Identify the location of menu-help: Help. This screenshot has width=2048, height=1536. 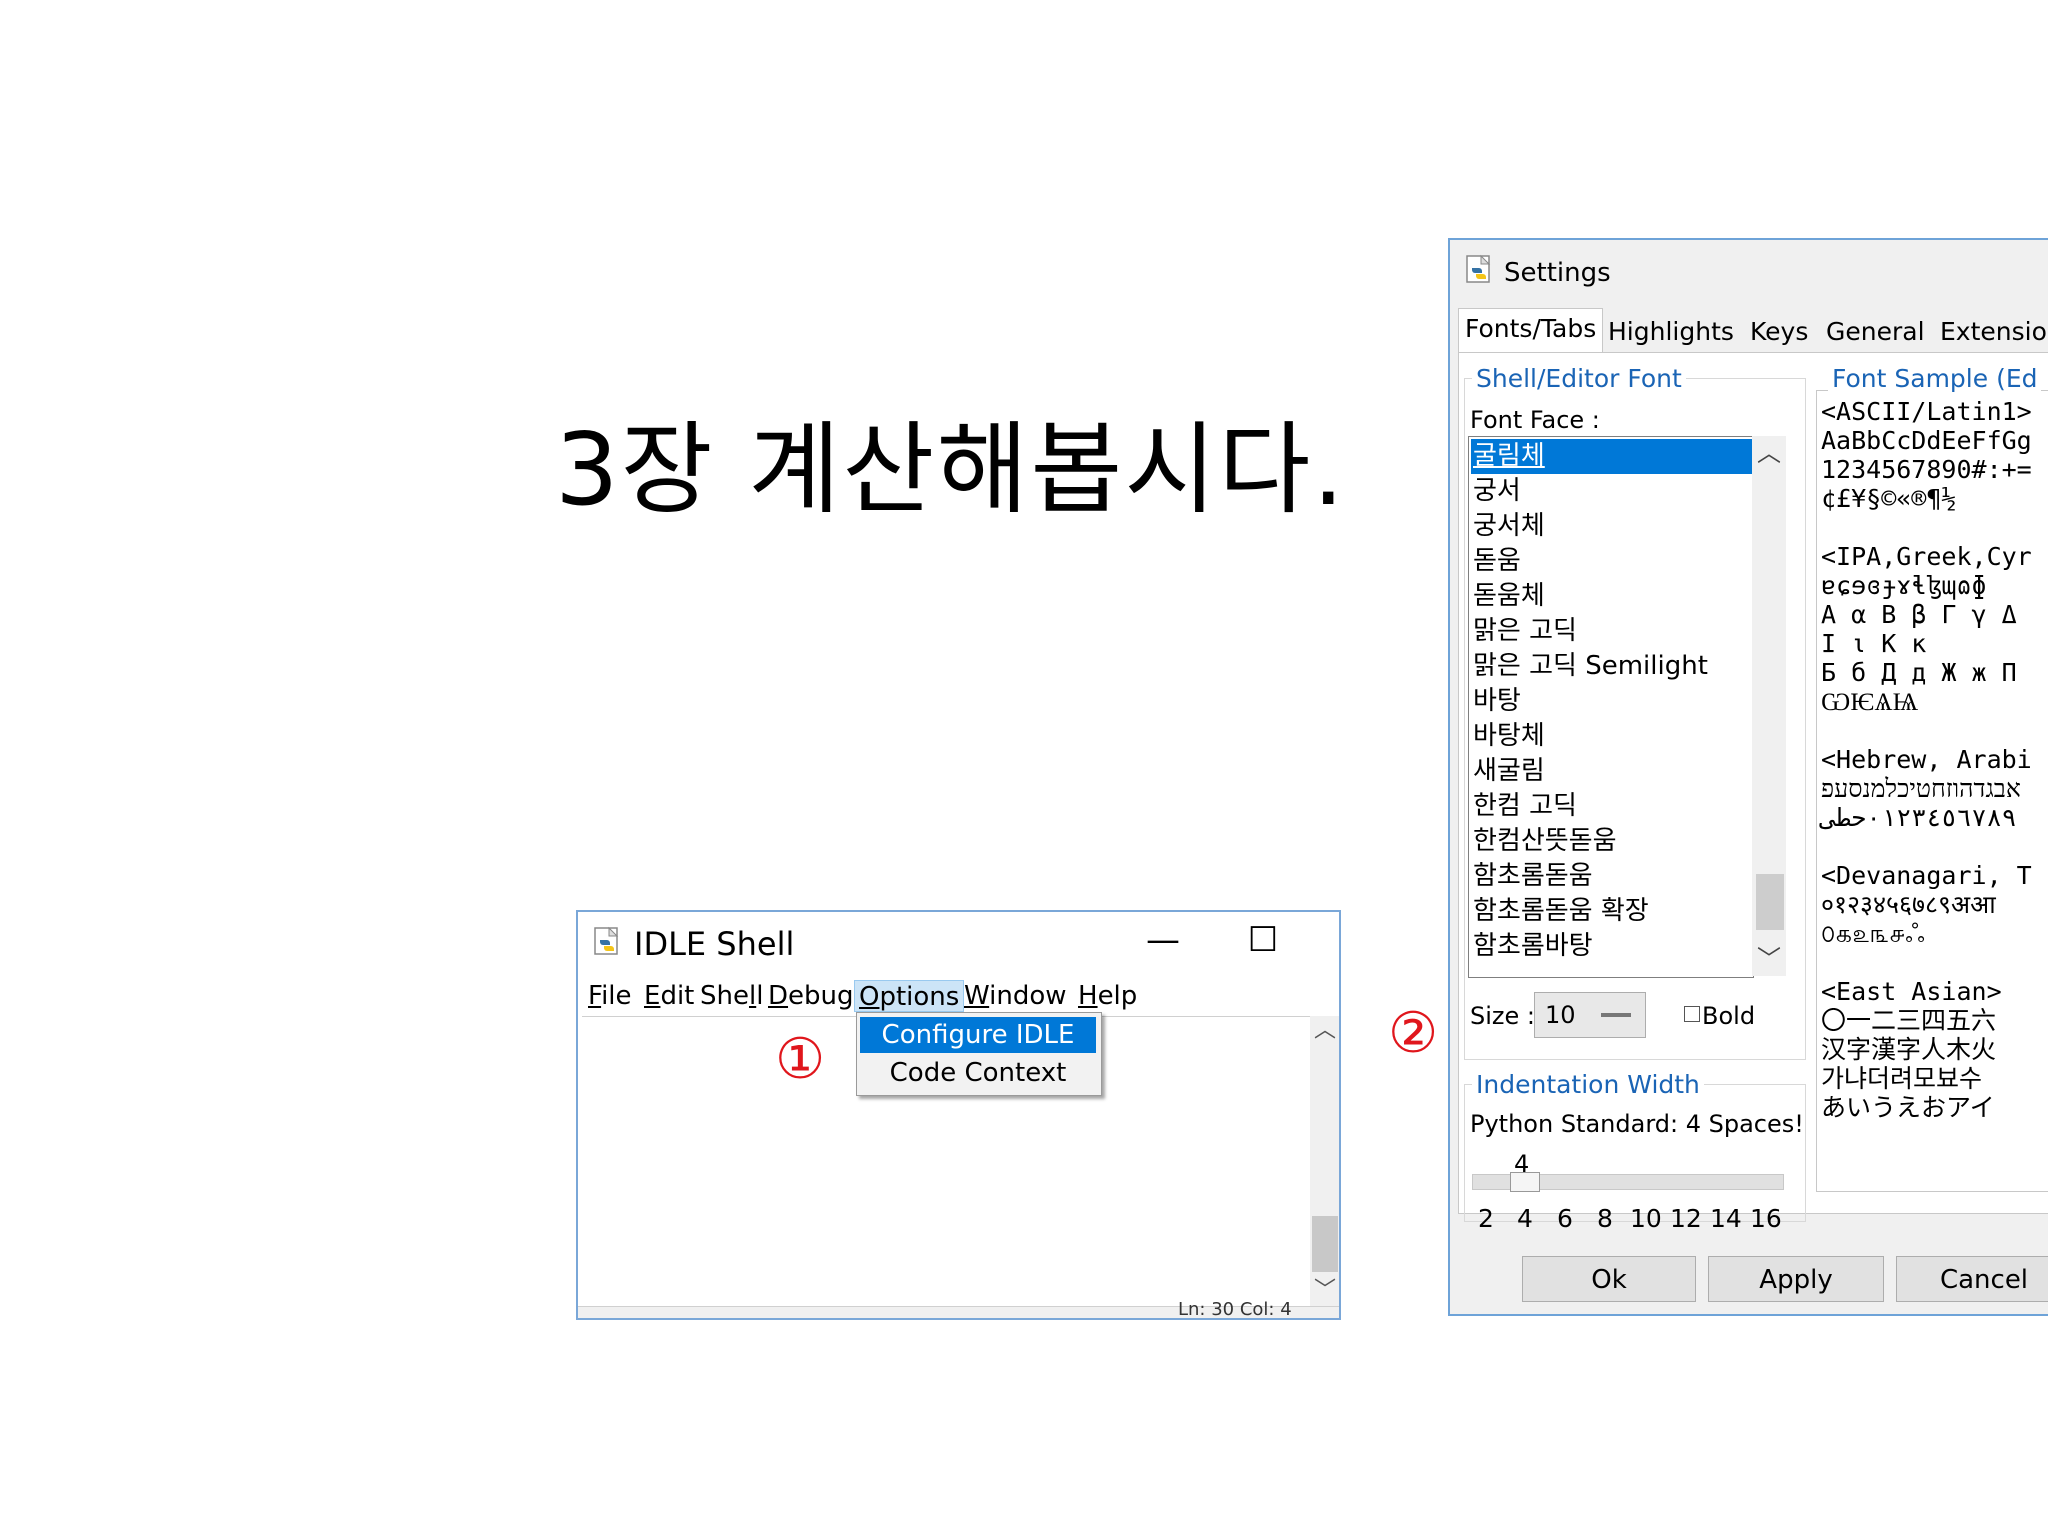
(1107, 996).